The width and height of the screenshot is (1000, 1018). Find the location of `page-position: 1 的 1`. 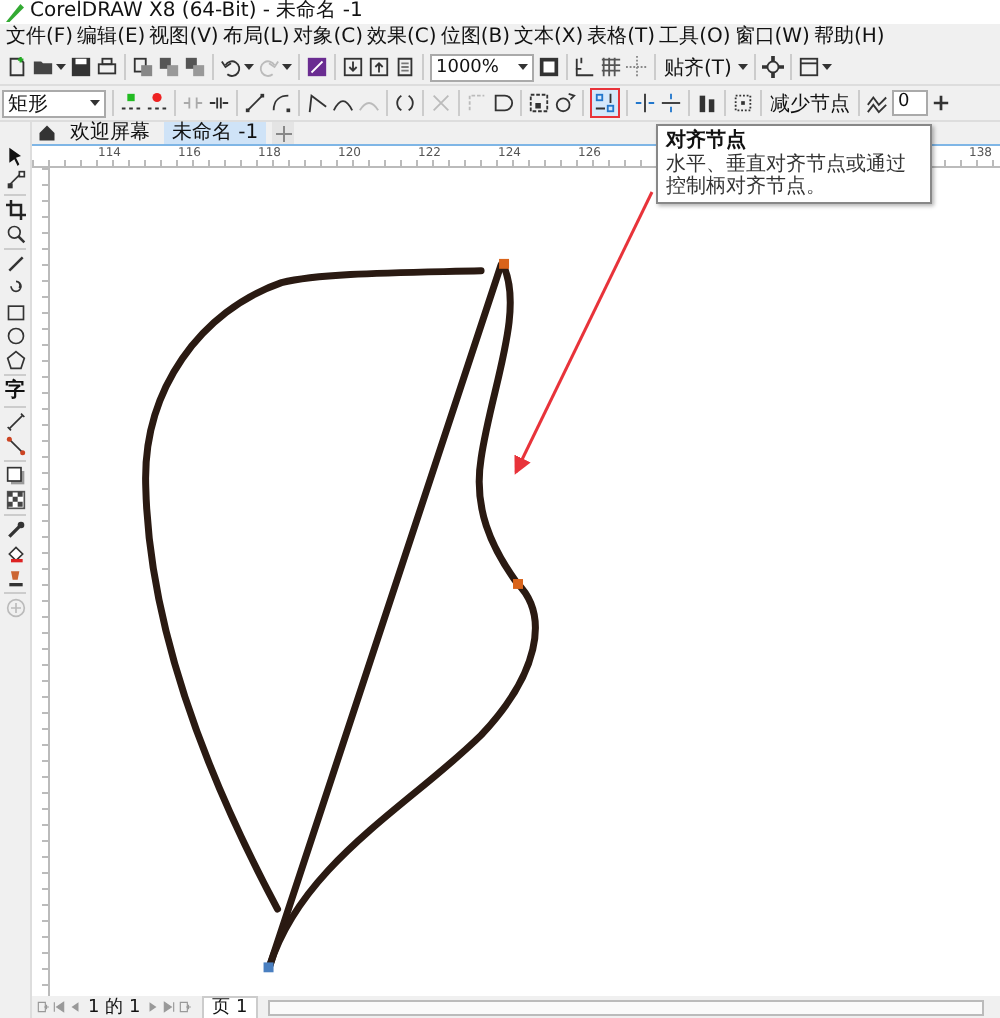

page-position: 1 的 1 is located at coordinates (114, 1007).